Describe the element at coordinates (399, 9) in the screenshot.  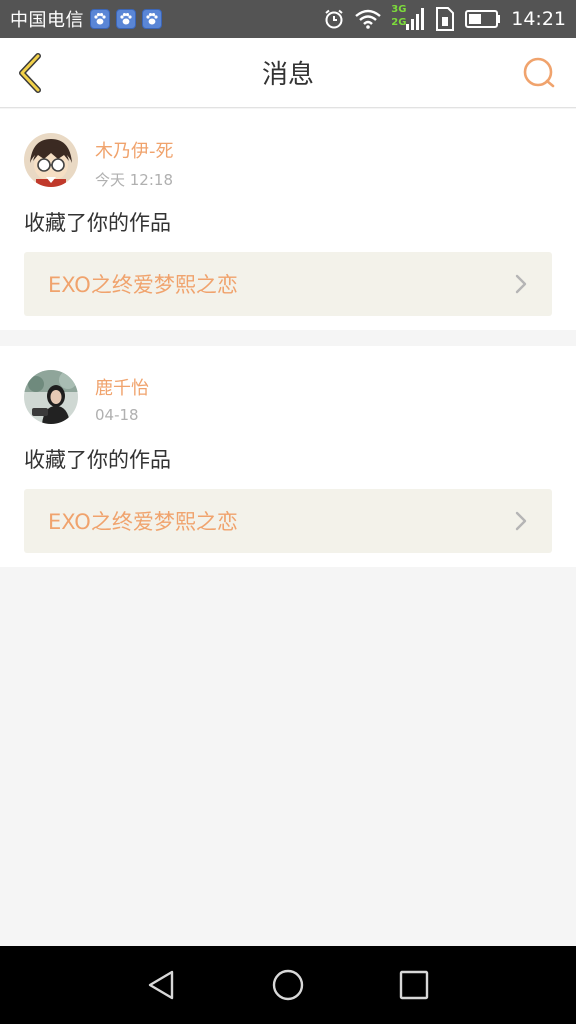
I see `network-3g-label: 3G` at that location.